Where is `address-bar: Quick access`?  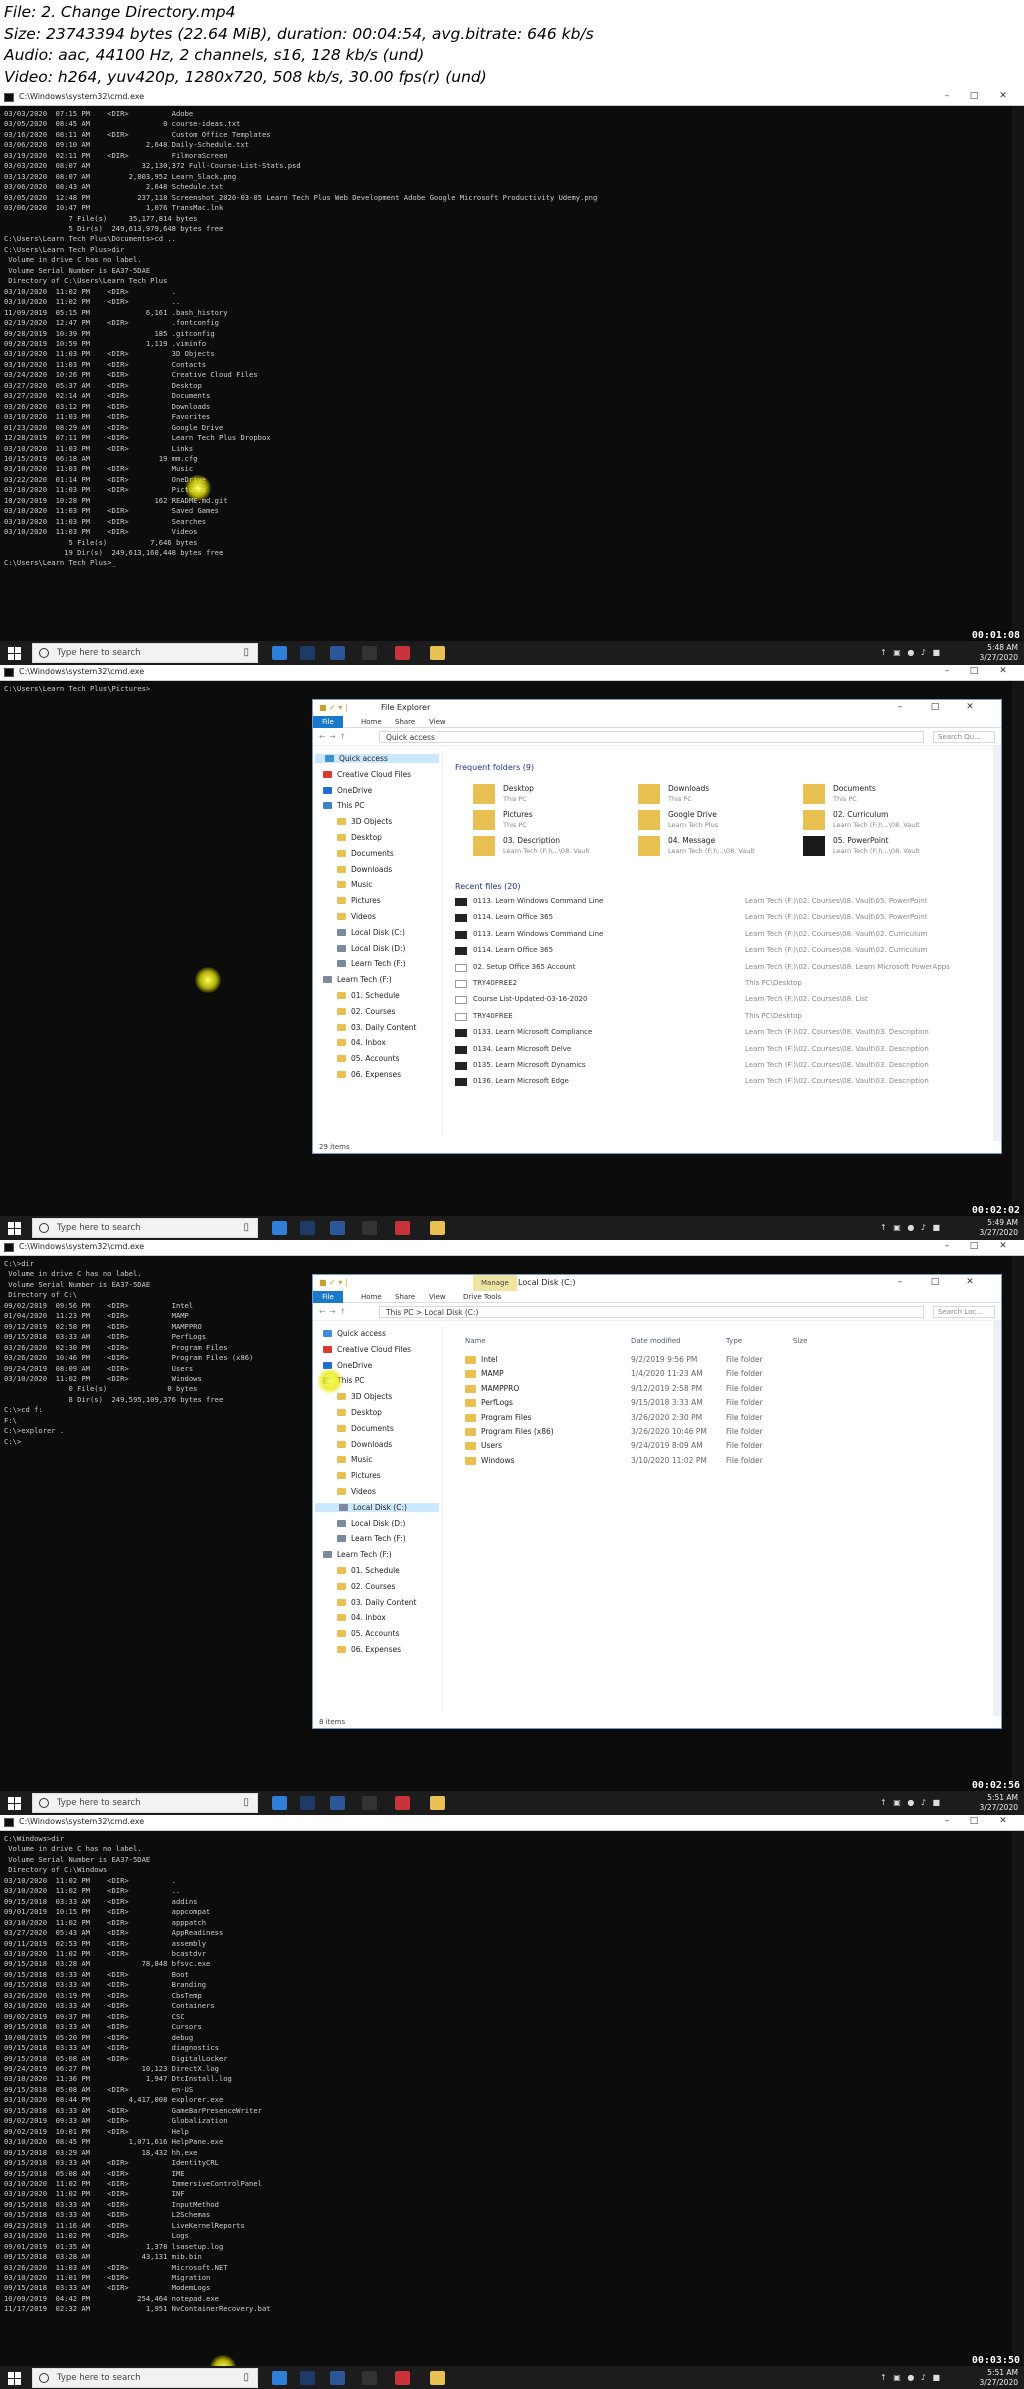
address-bar: Quick access is located at coordinates (651, 737).